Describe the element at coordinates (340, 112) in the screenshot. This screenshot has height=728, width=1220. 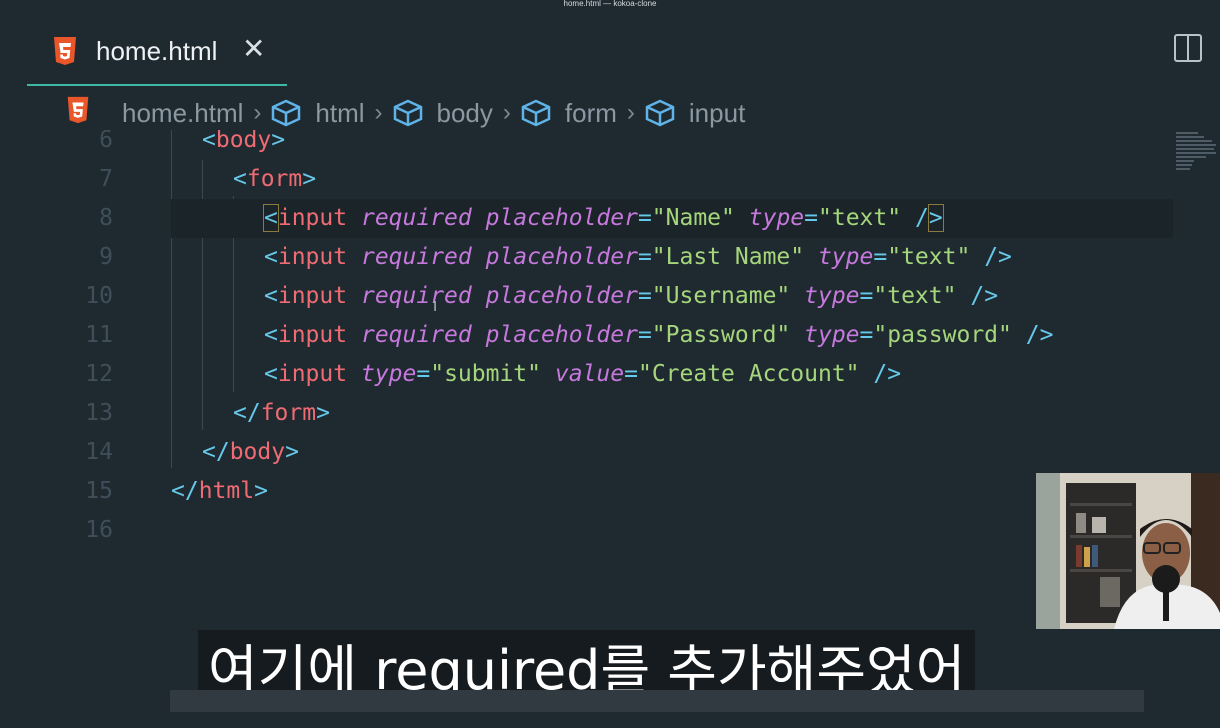
I see `breadcrumb-label: html` at that location.